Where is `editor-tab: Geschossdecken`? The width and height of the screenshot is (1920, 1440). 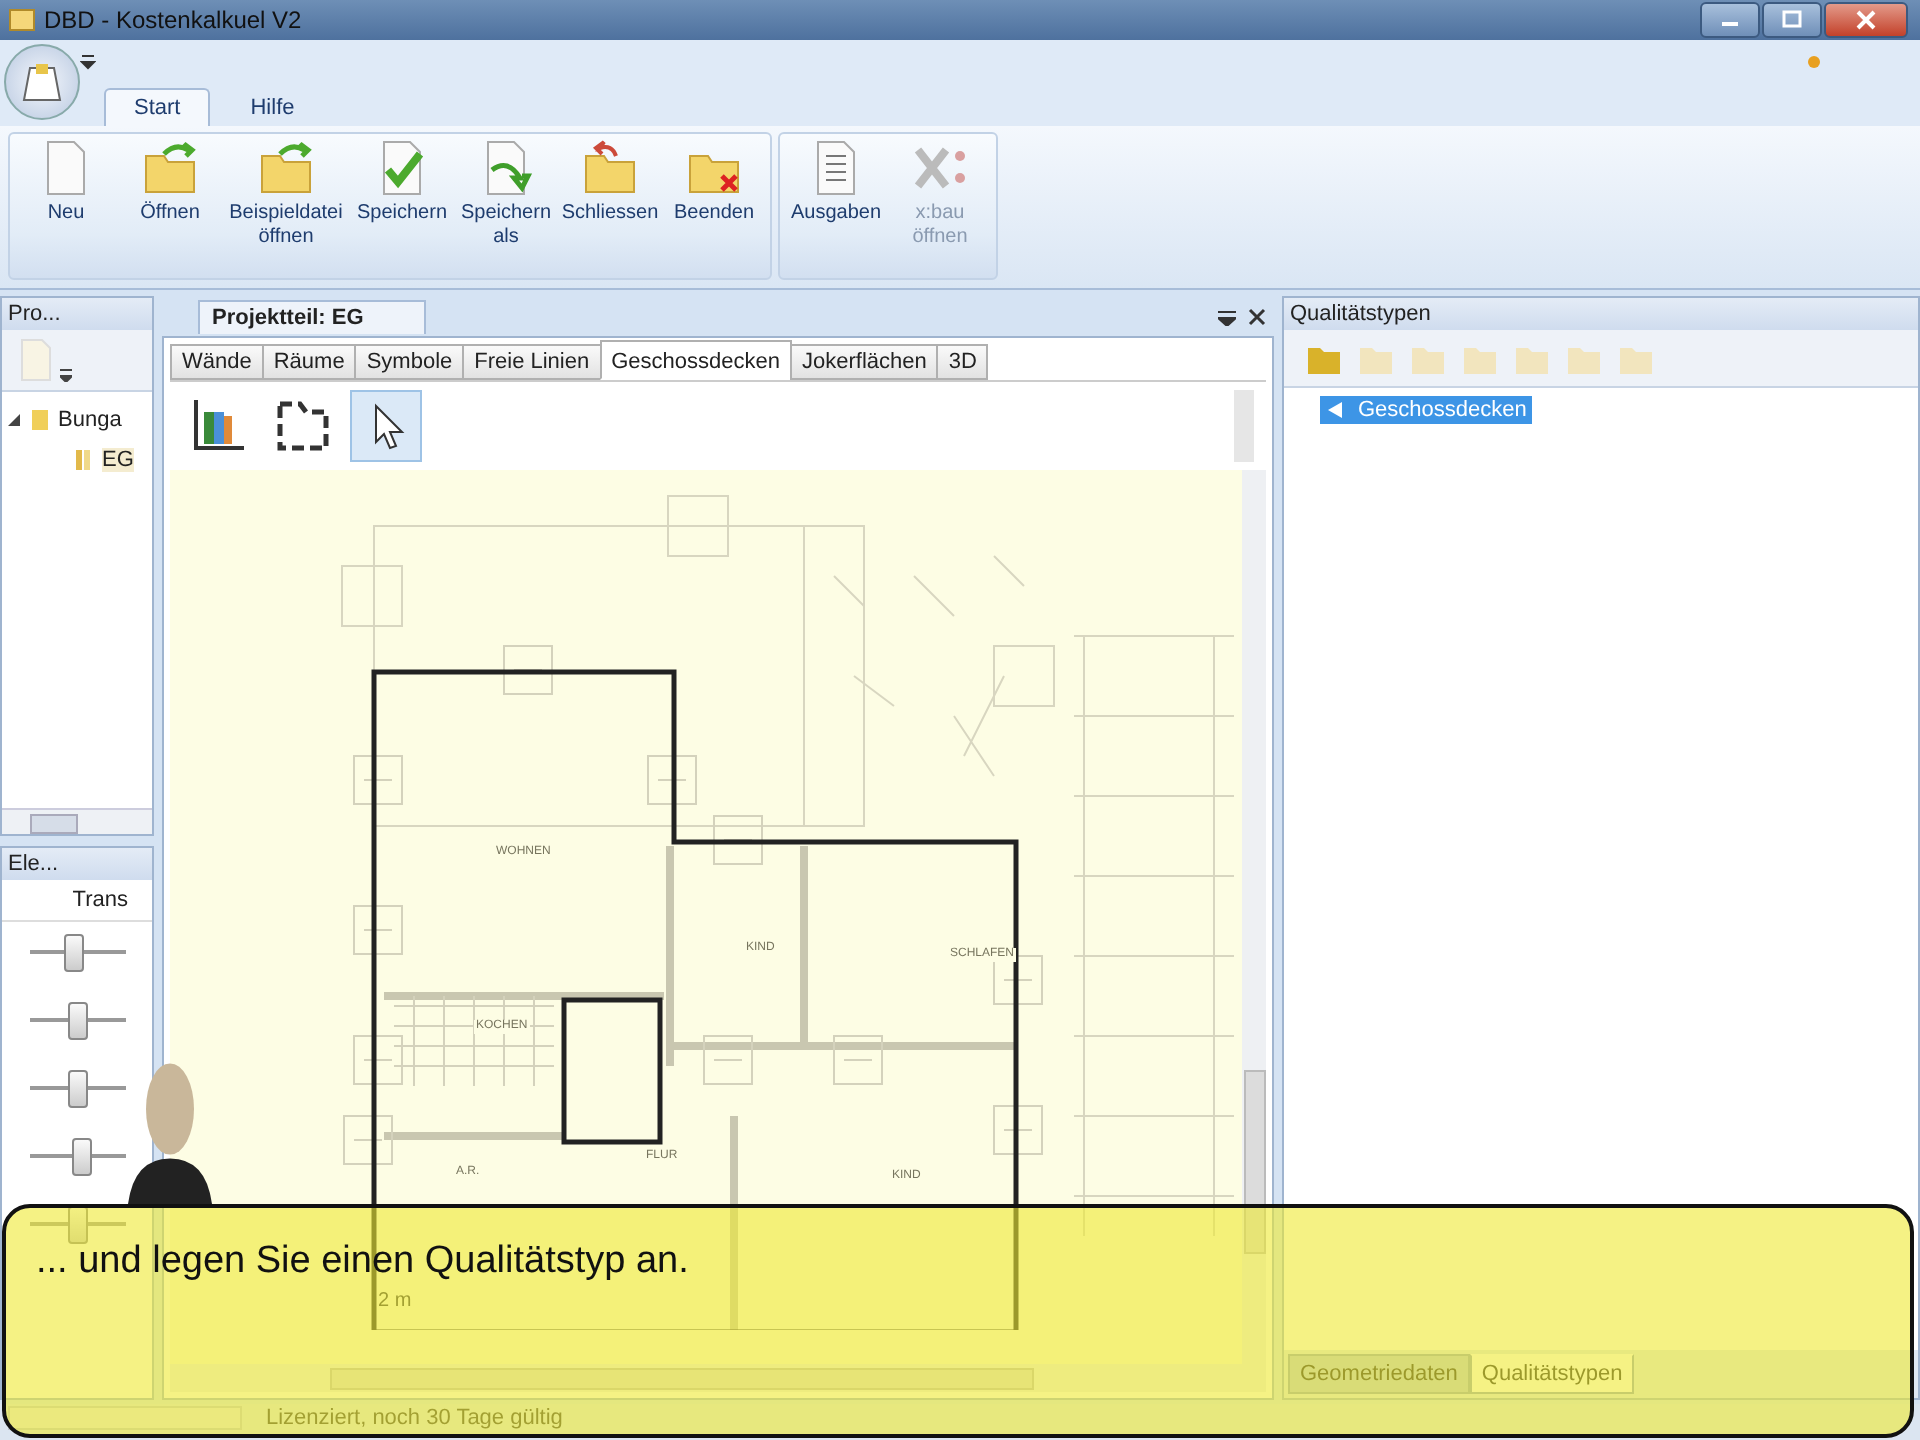 editor-tab: Geschossdecken is located at coordinates (695, 360).